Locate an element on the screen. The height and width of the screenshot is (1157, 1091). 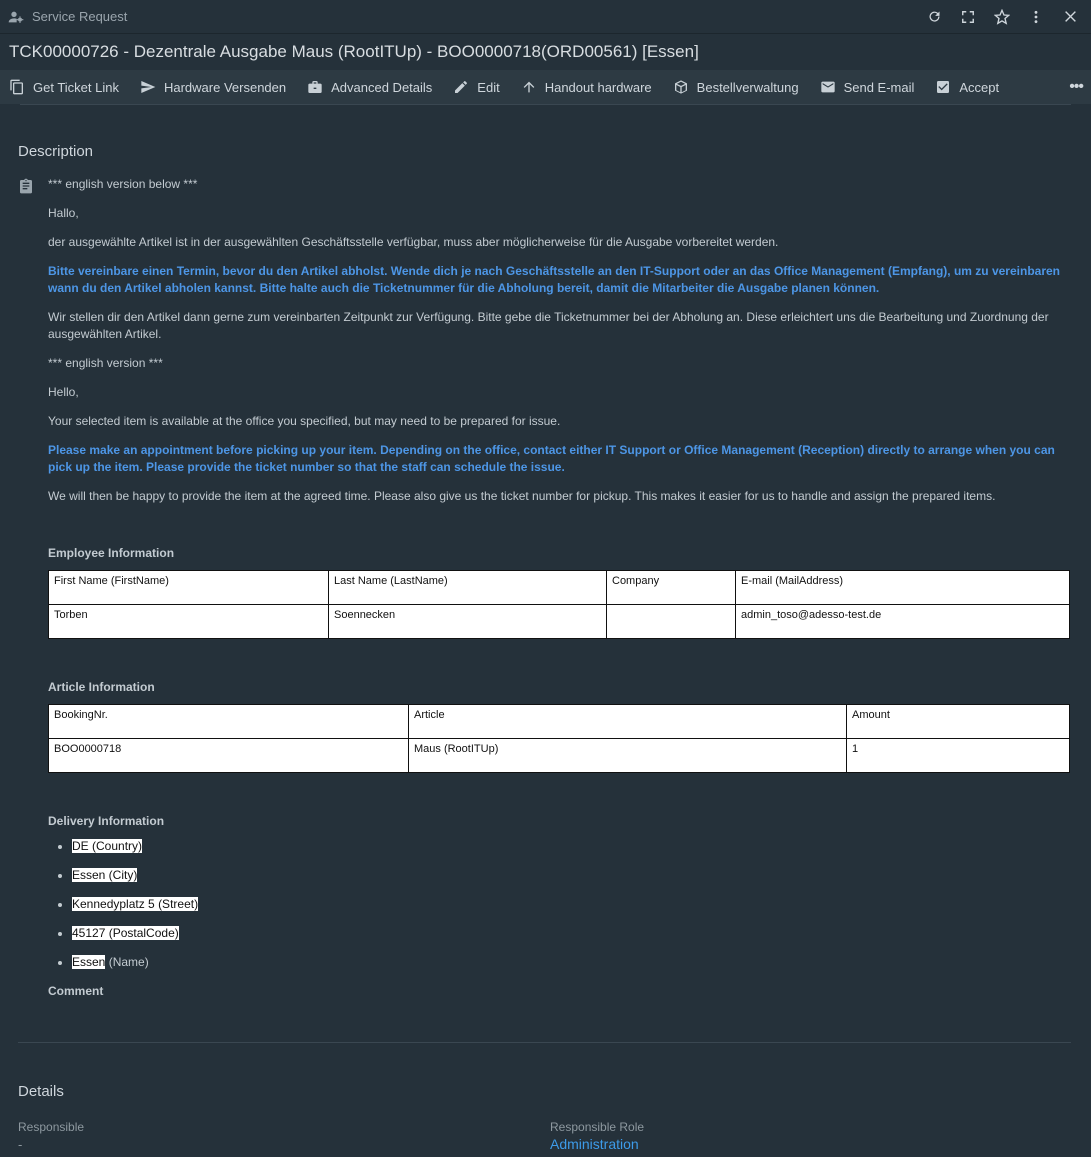
package-icon is located at coordinates (681, 87).